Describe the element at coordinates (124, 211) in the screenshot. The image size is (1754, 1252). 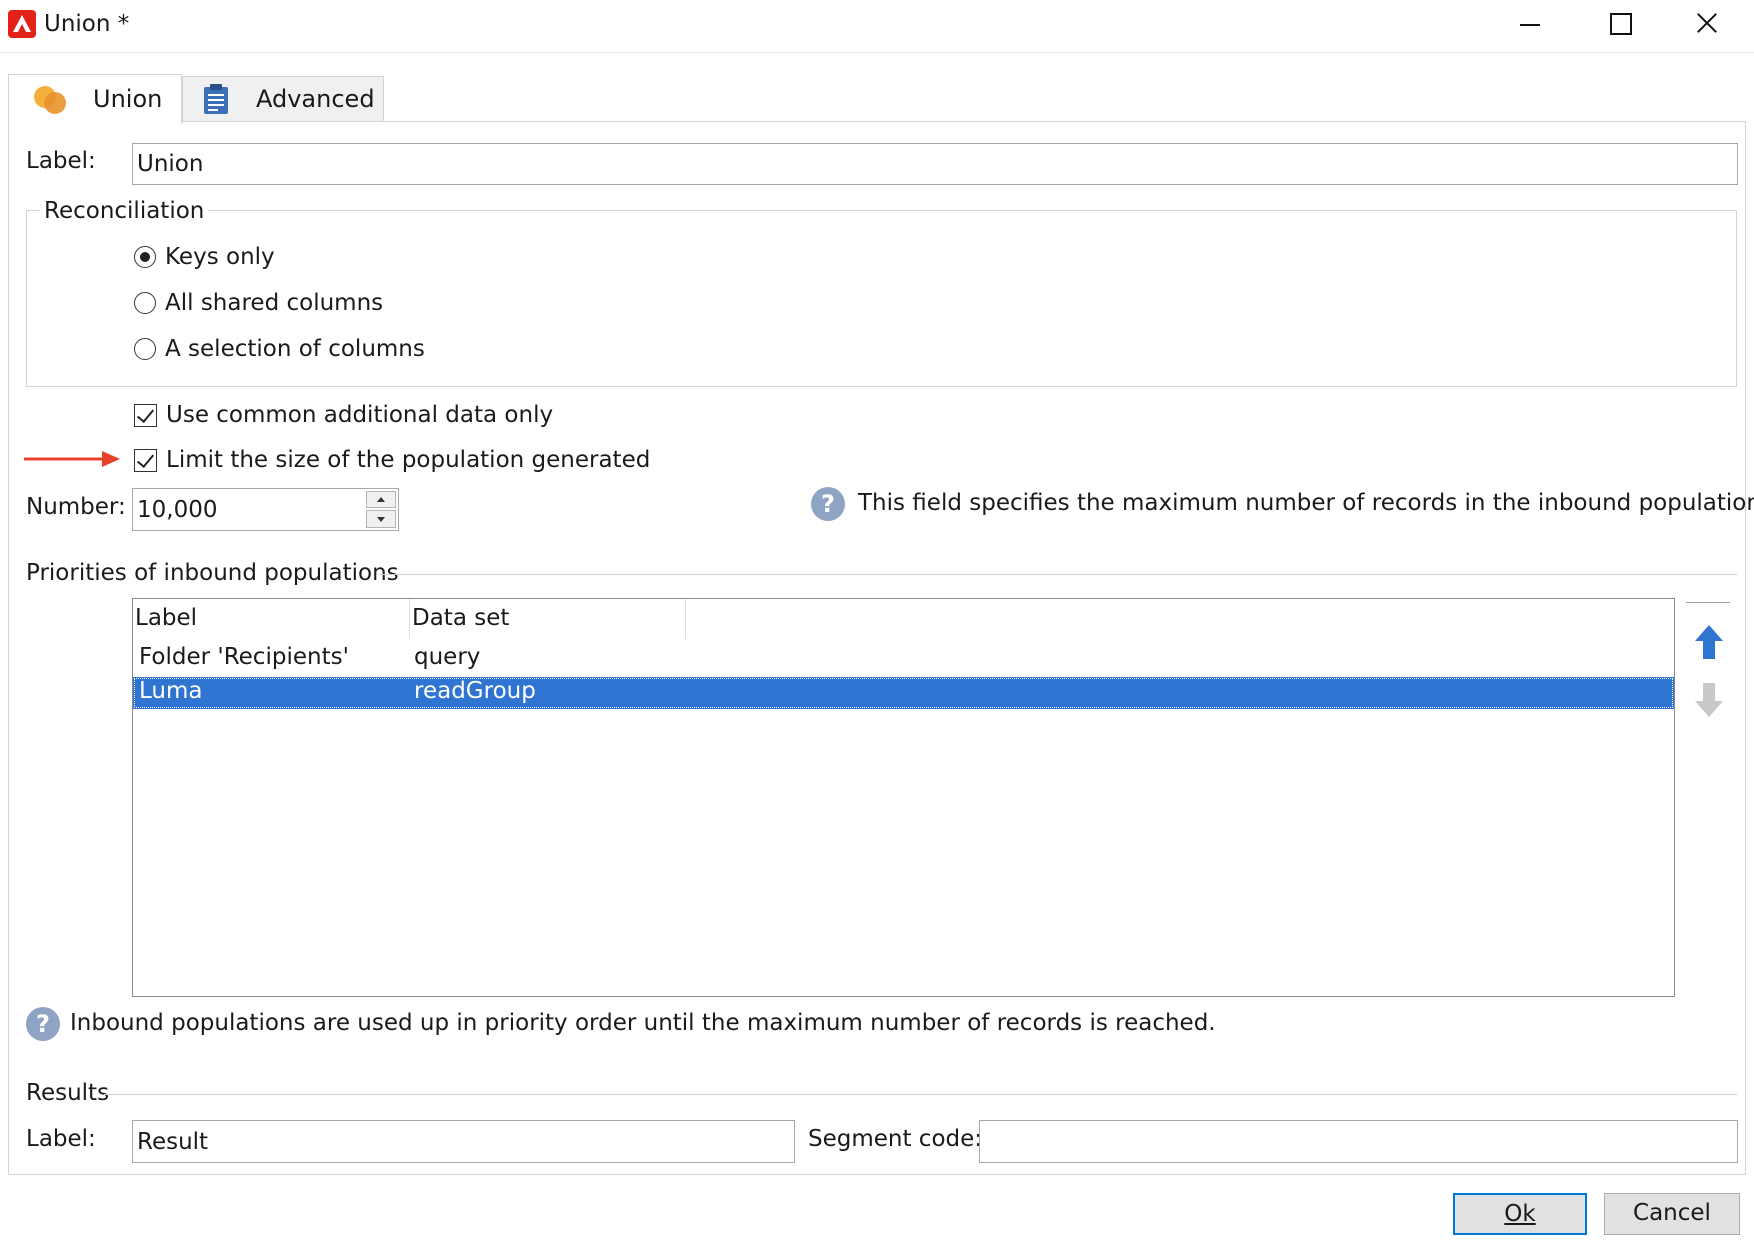
I see `reconciliation-title: Reconciliation` at that location.